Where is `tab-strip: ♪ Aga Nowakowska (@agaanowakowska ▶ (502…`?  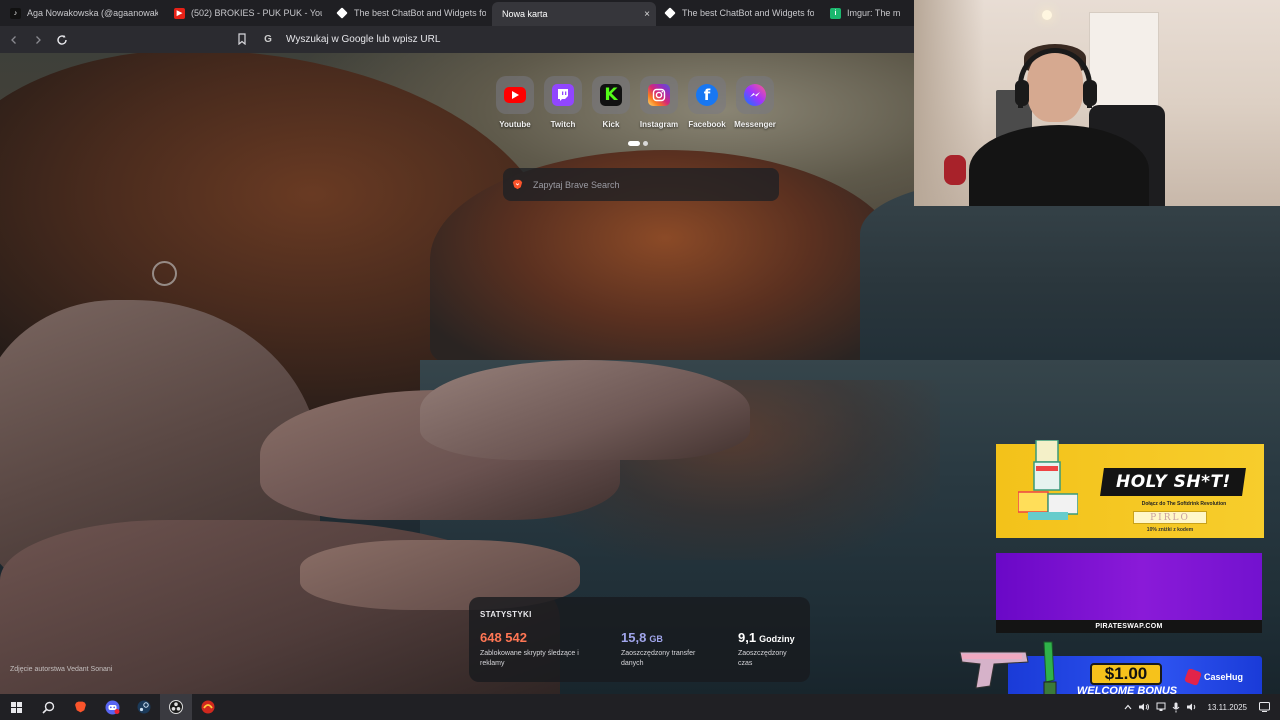 tab-strip: ♪ Aga Nowakowska (@agaanowakowska ▶ (502… is located at coordinates (457, 13).